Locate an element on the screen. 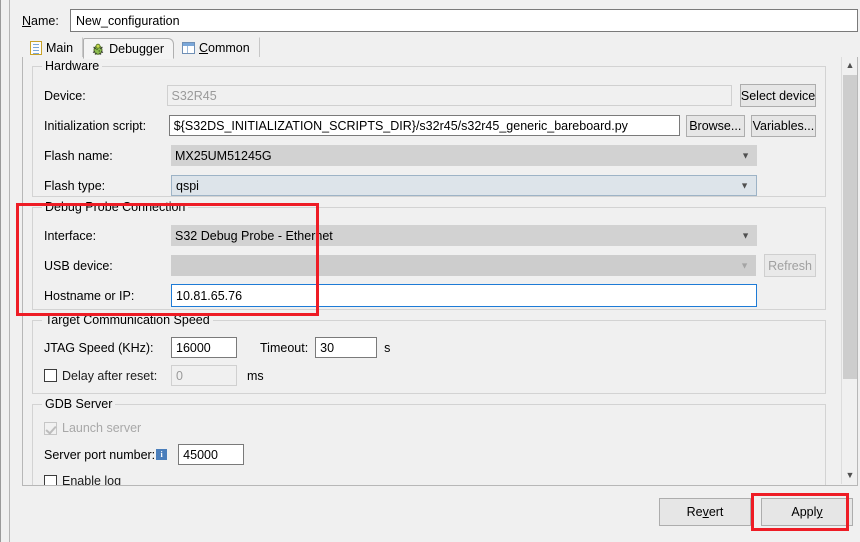  flash-name-combo: MX25UM51245G ▼ is located at coordinates (464, 155).